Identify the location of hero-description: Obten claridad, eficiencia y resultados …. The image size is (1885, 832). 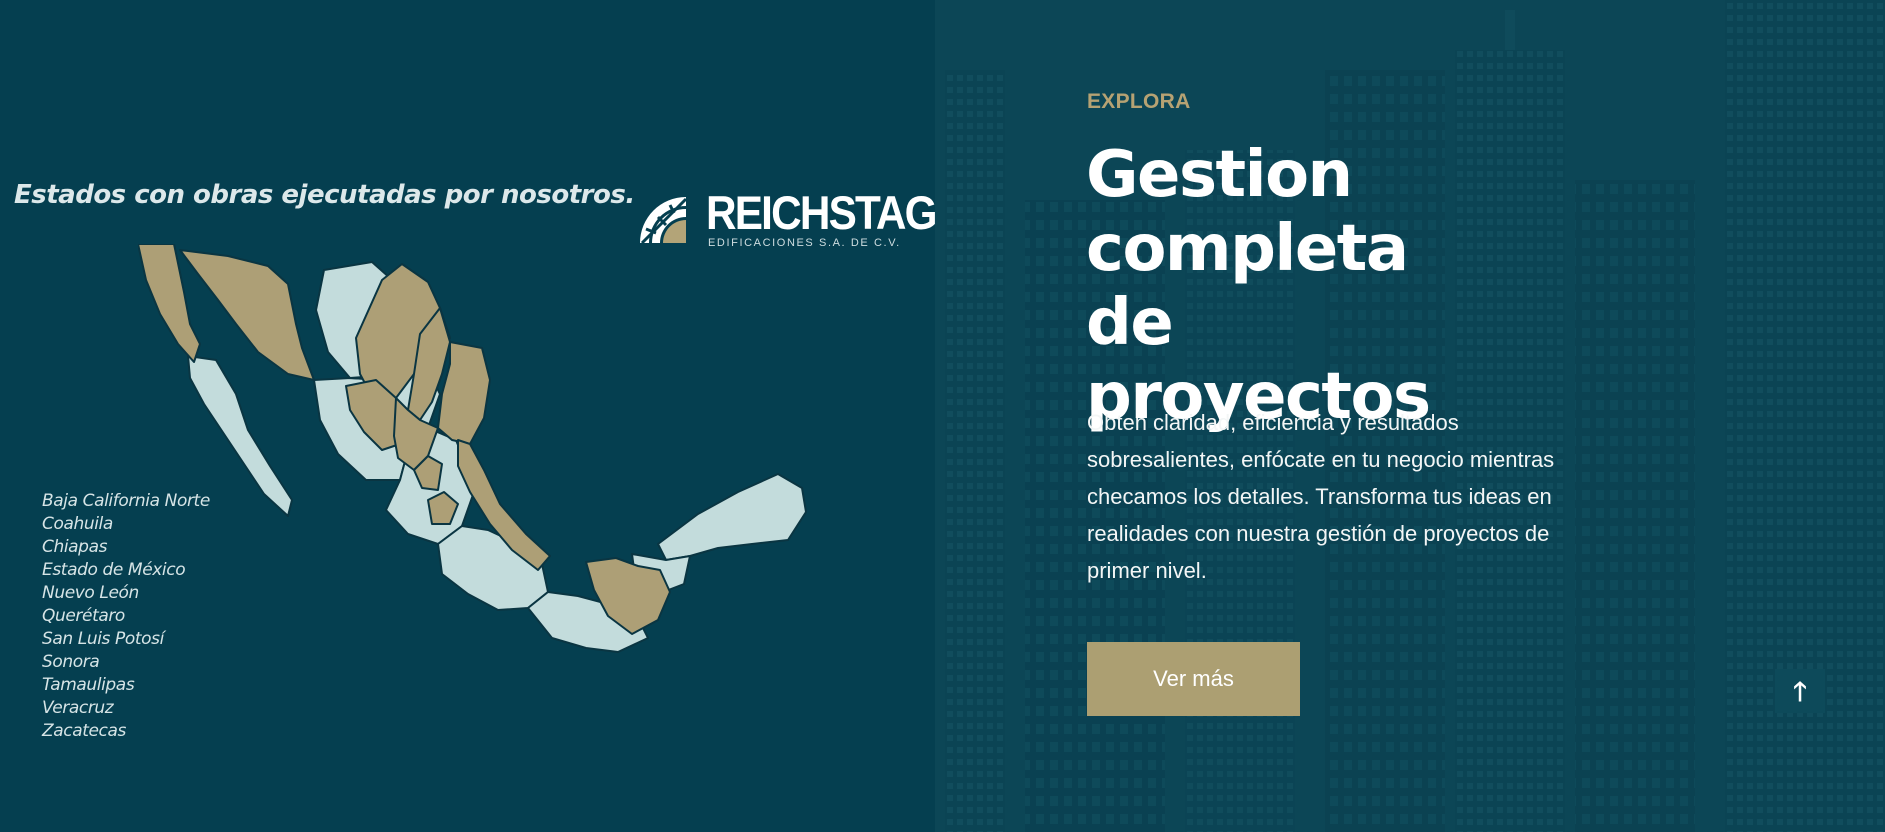
(1321, 496).